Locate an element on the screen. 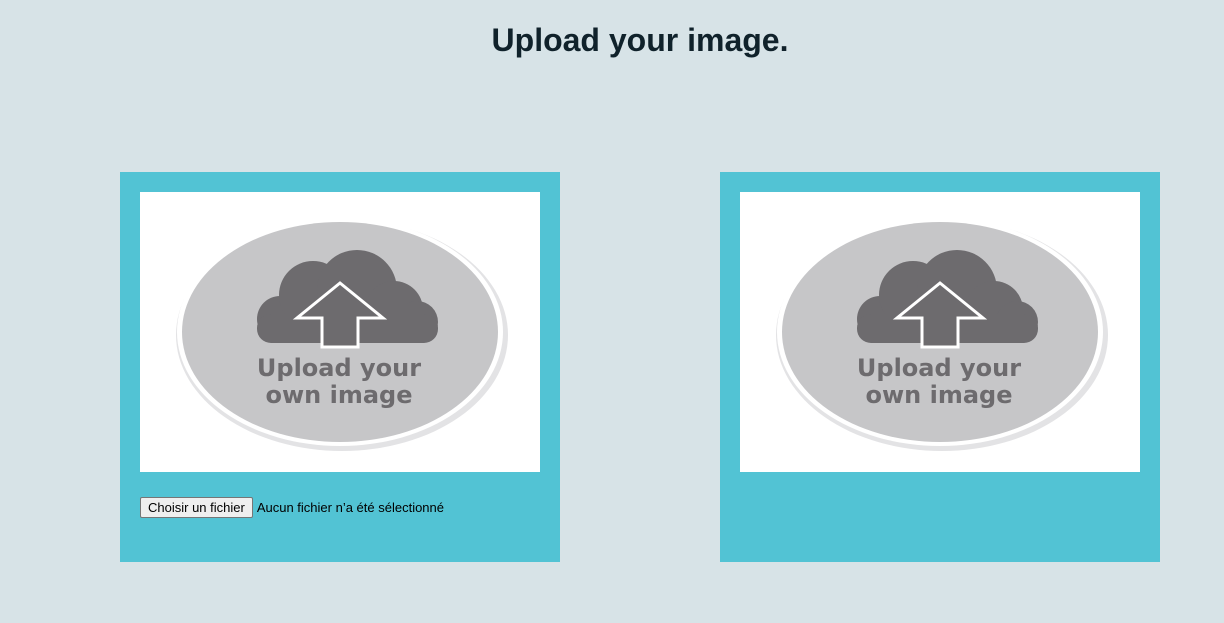  file-status-text: Aucun fichier n’a été sélectionné is located at coordinates (350, 507).